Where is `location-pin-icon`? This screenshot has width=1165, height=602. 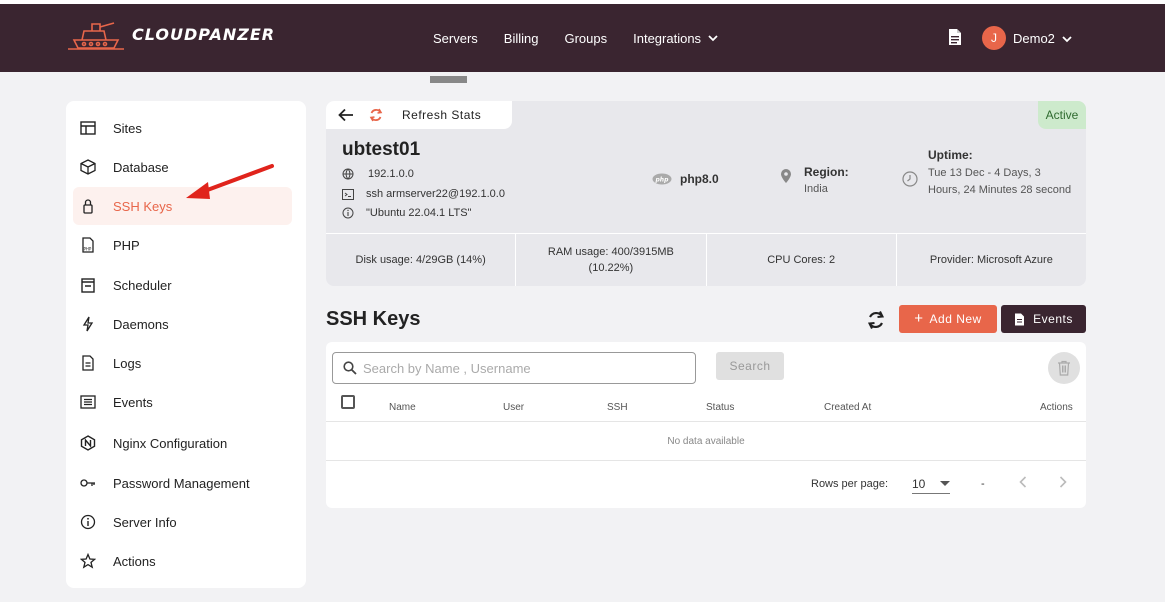
location-pin-icon is located at coordinates (786, 176).